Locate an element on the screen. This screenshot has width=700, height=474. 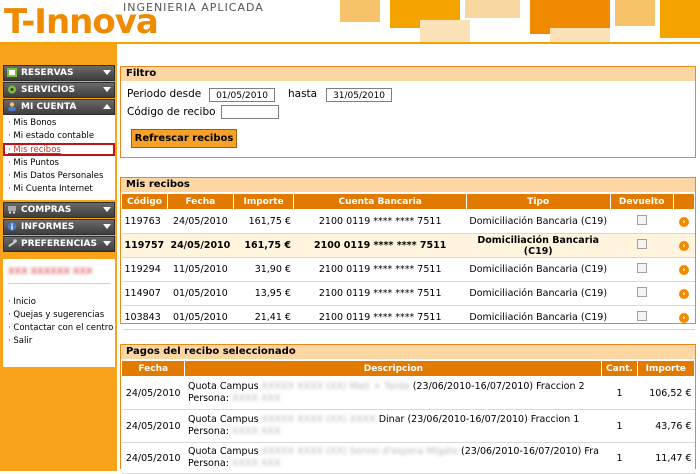
filtro-title: Filtro is located at coordinates (408, 74).